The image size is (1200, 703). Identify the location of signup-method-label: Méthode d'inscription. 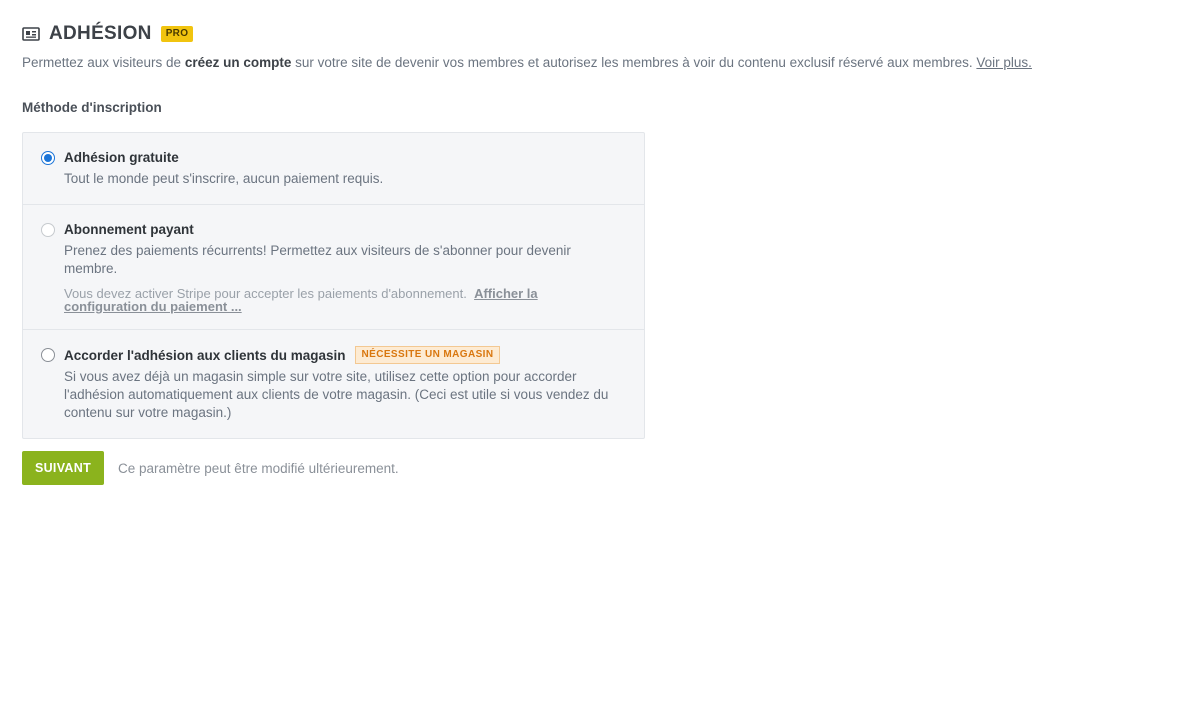
(92, 107).